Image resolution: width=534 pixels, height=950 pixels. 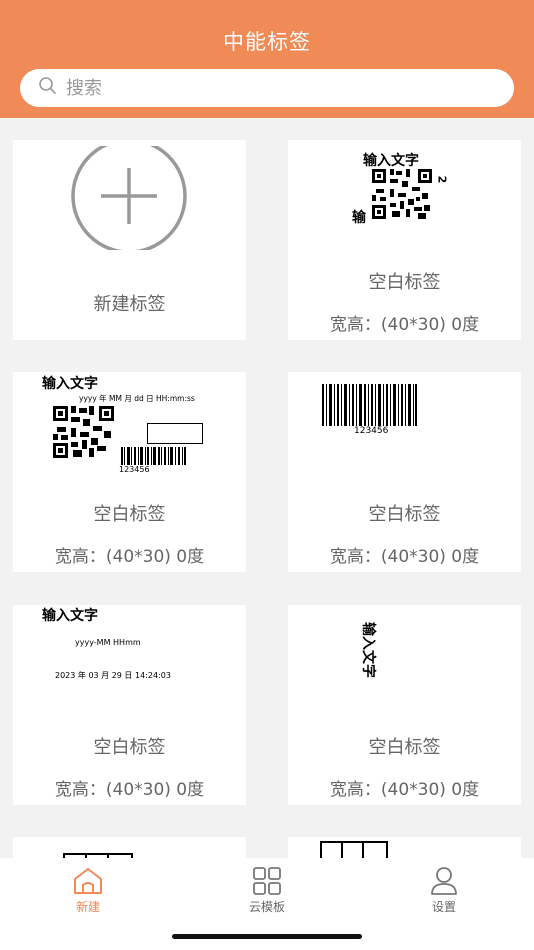 I want to click on tab-label: 新建, so click(x=87, y=907).